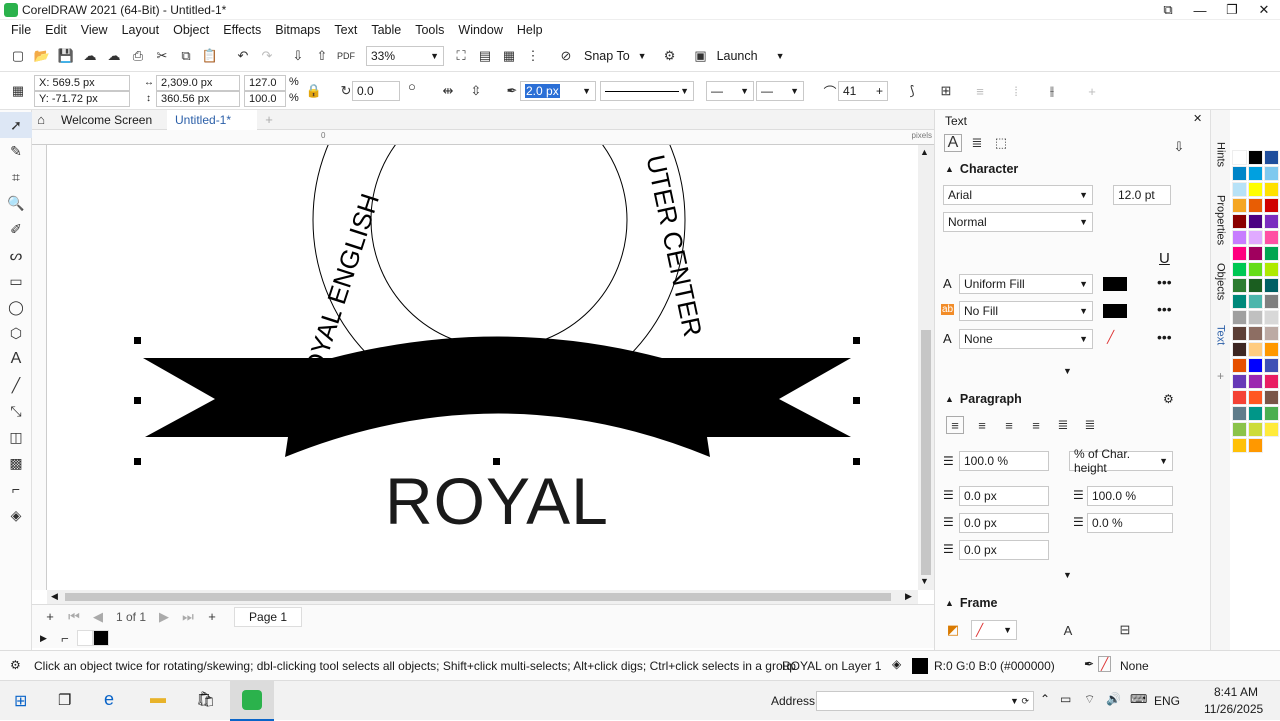  What do you see at coordinates (212, 617) in the screenshot?
I see `add-page-after-icon: +` at bounding box center [212, 617].